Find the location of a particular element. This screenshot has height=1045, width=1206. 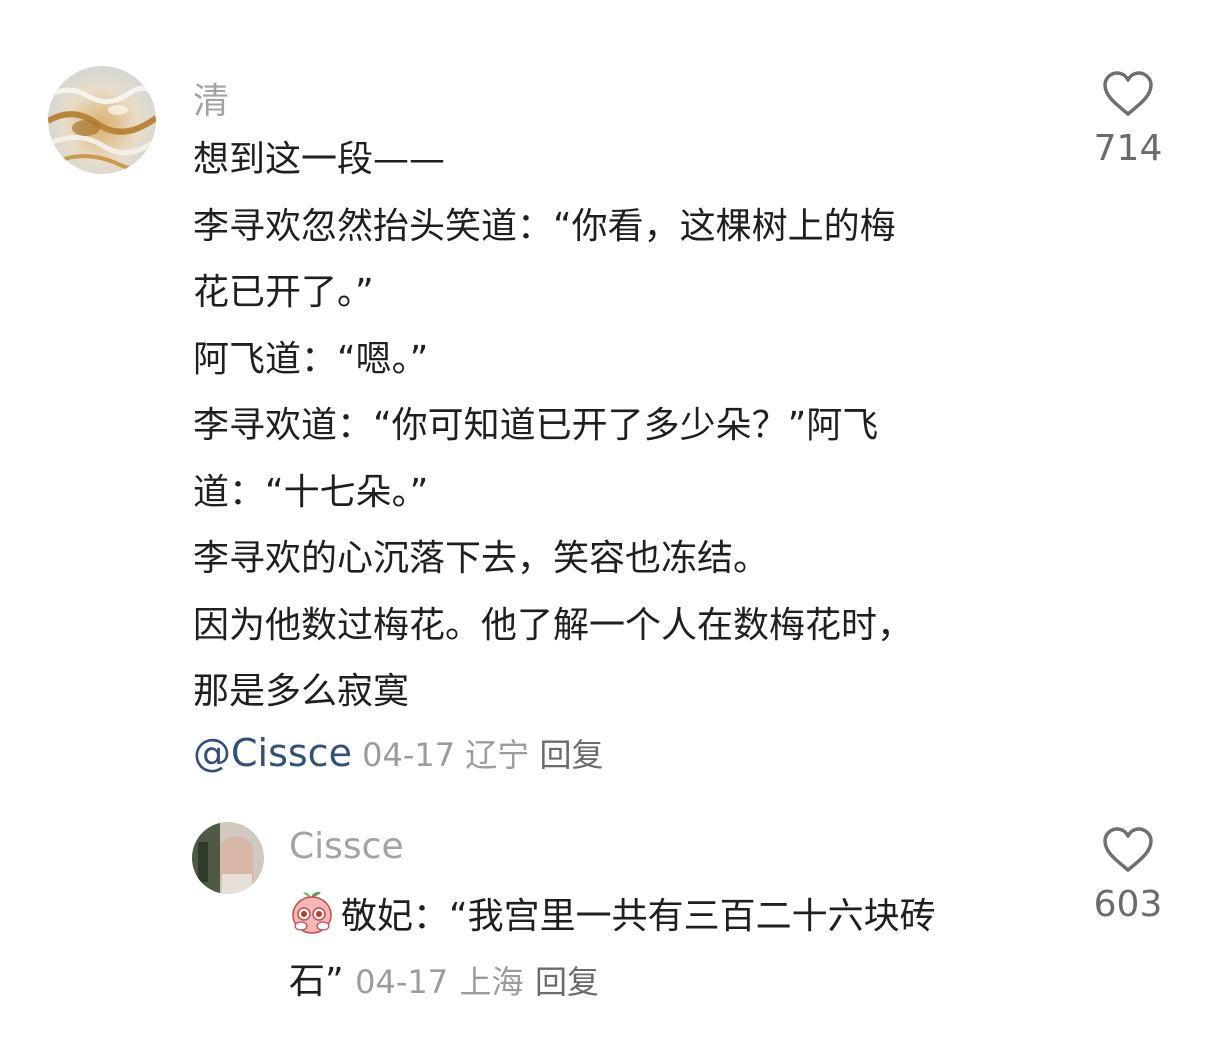

commenter-avatar is located at coordinates (102, 120).